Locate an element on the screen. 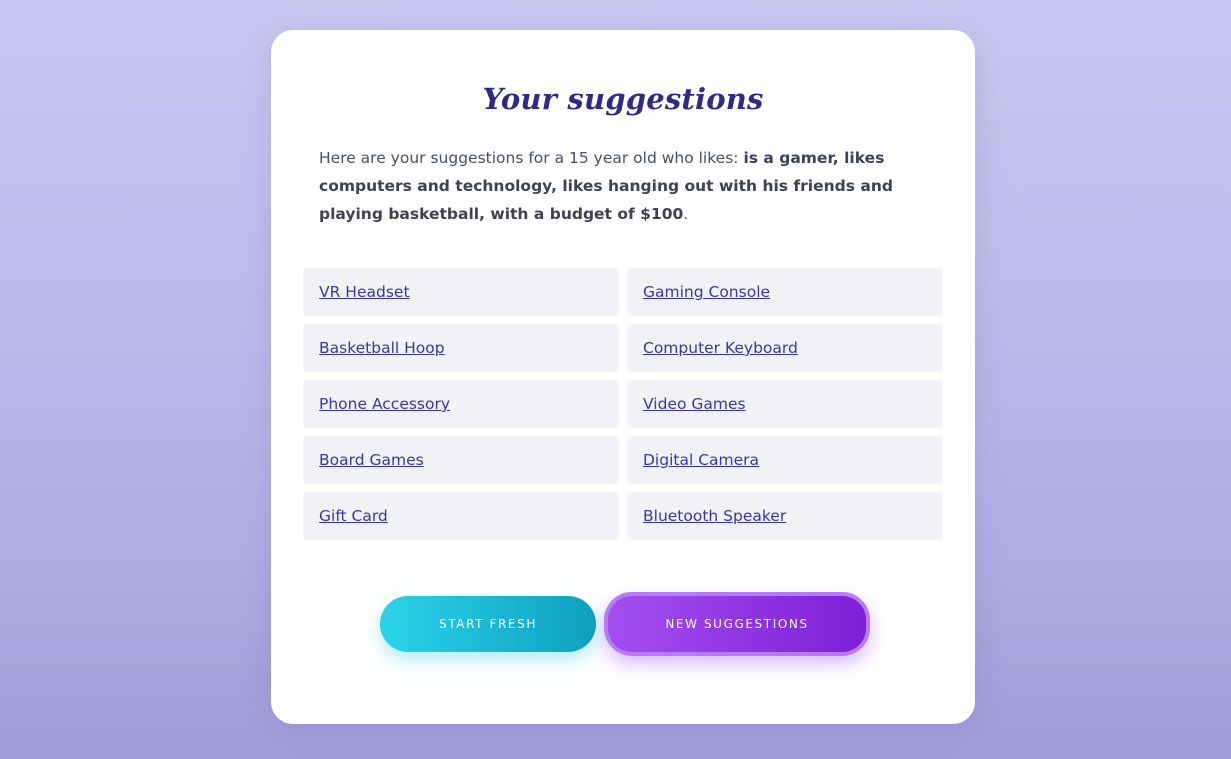 The image size is (1231, 759). suggestion-item: Computer Keyboard is located at coordinates (785, 348).